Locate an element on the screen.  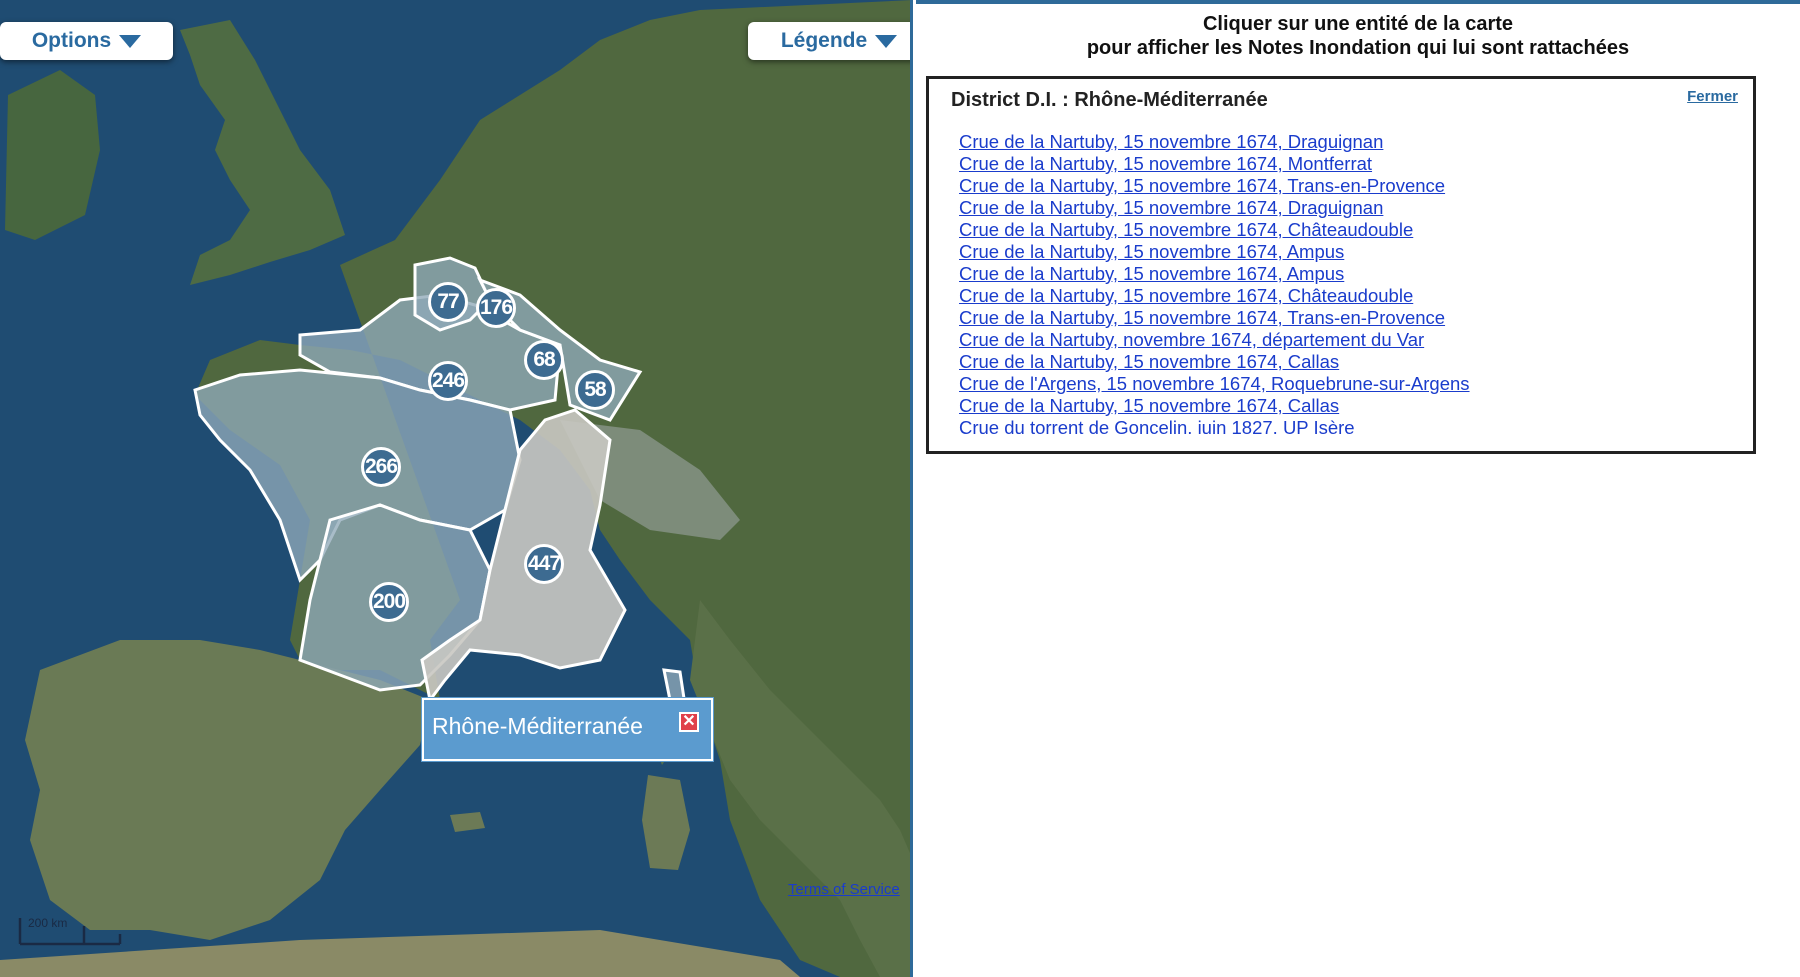
cluster-marker: 77 is located at coordinates (448, 302).